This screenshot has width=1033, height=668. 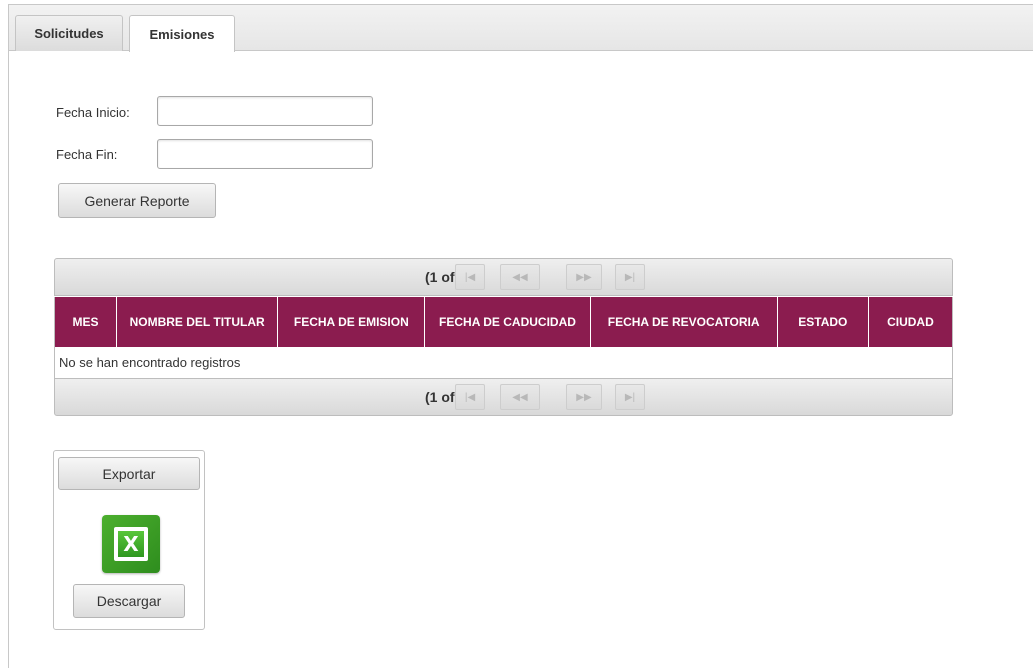 What do you see at coordinates (823, 322) in the screenshot?
I see `column-header-estado: ESTADO` at bounding box center [823, 322].